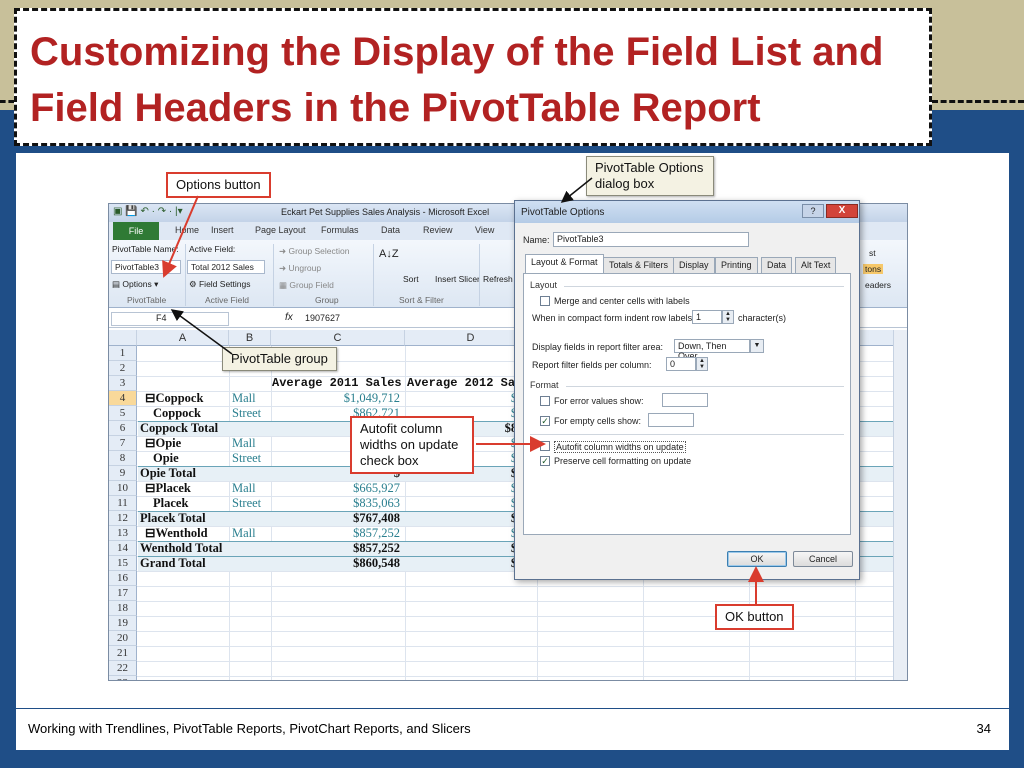 This screenshot has height=768, width=1024. What do you see at coordinates (170, 319) in the screenshot?
I see `name-box: F4` at bounding box center [170, 319].